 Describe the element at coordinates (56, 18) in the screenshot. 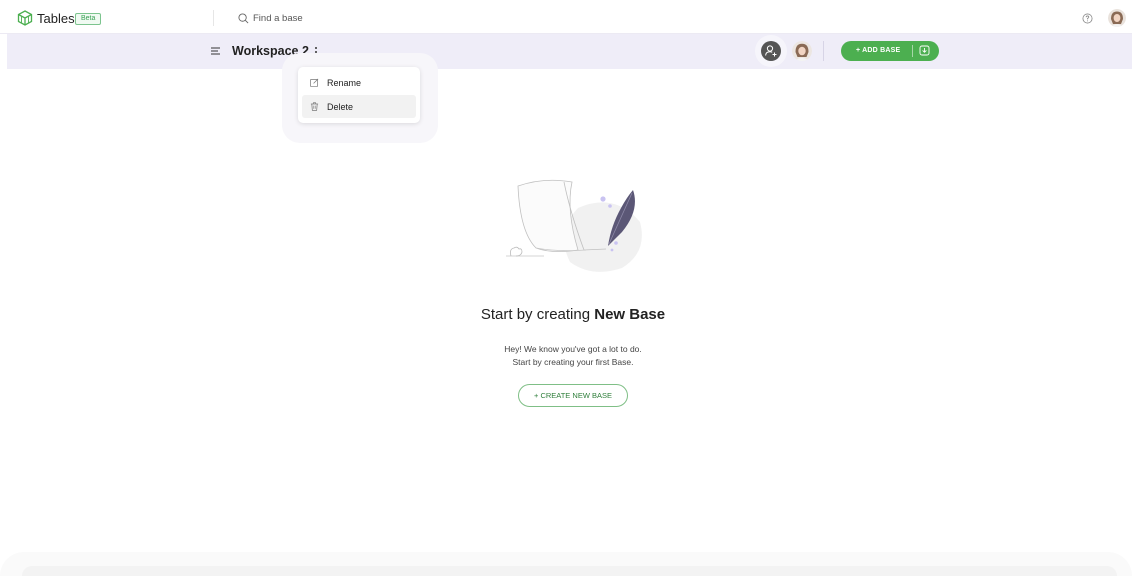

I see `app-title: Tables` at that location.